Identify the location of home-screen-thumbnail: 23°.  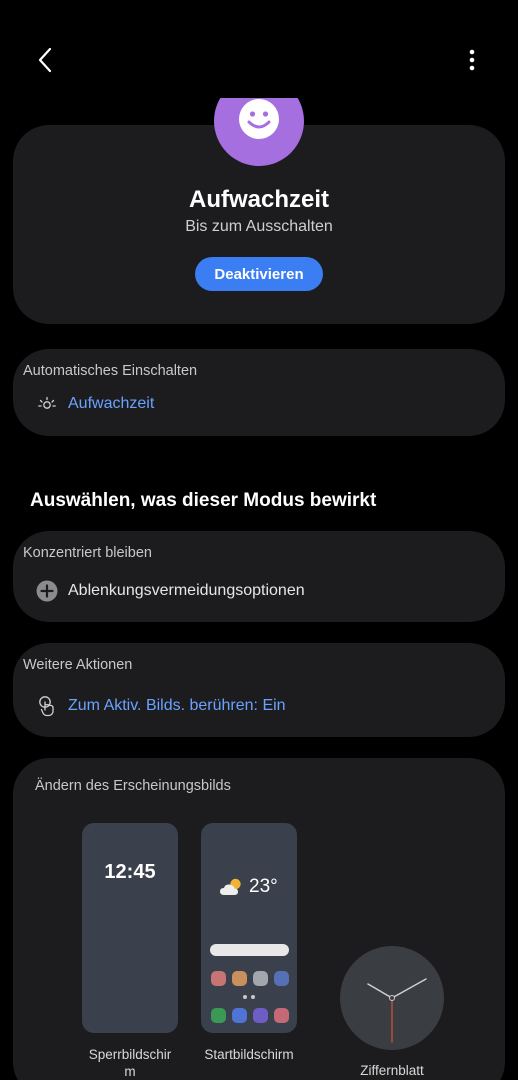
(249, 928).